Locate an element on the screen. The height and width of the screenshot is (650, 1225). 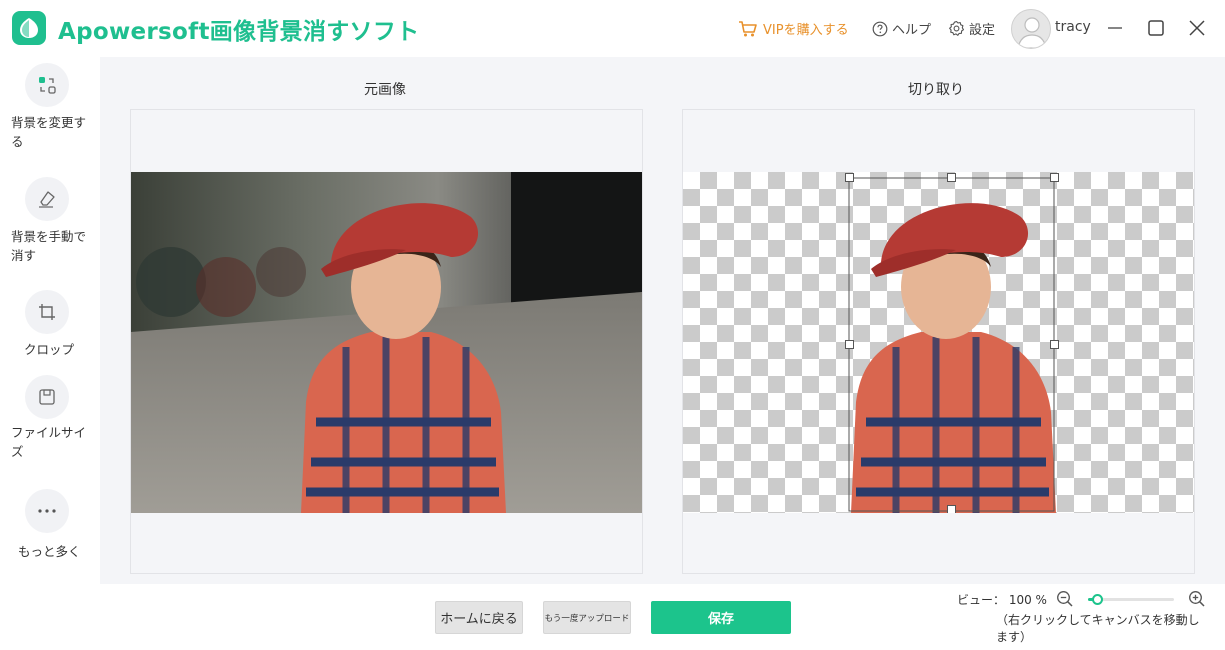
sidebar-item-crop: クロップ is located at coordinates (50, 325).